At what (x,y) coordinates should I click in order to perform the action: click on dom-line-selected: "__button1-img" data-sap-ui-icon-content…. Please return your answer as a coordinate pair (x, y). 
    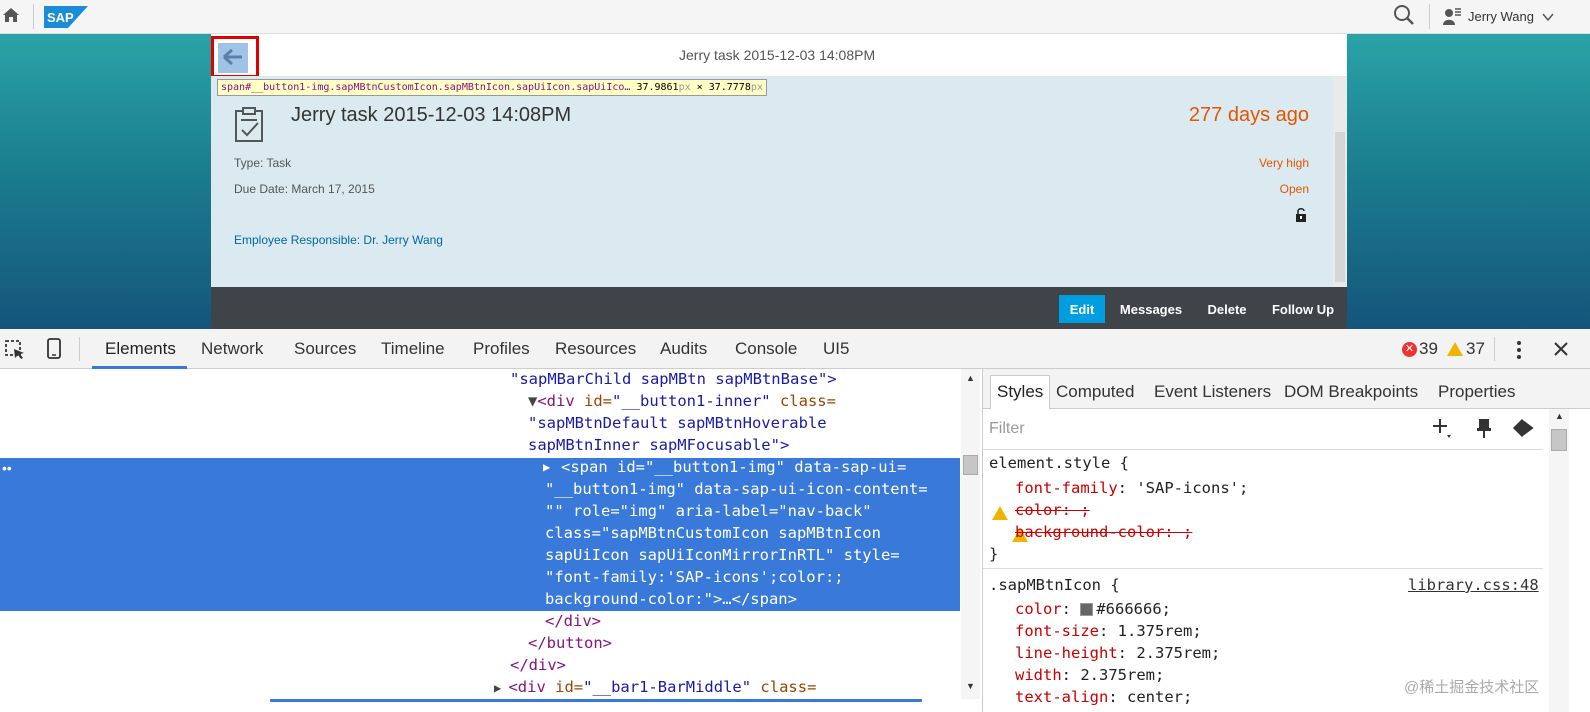
    Looking at the image, I should click on (736, 489).